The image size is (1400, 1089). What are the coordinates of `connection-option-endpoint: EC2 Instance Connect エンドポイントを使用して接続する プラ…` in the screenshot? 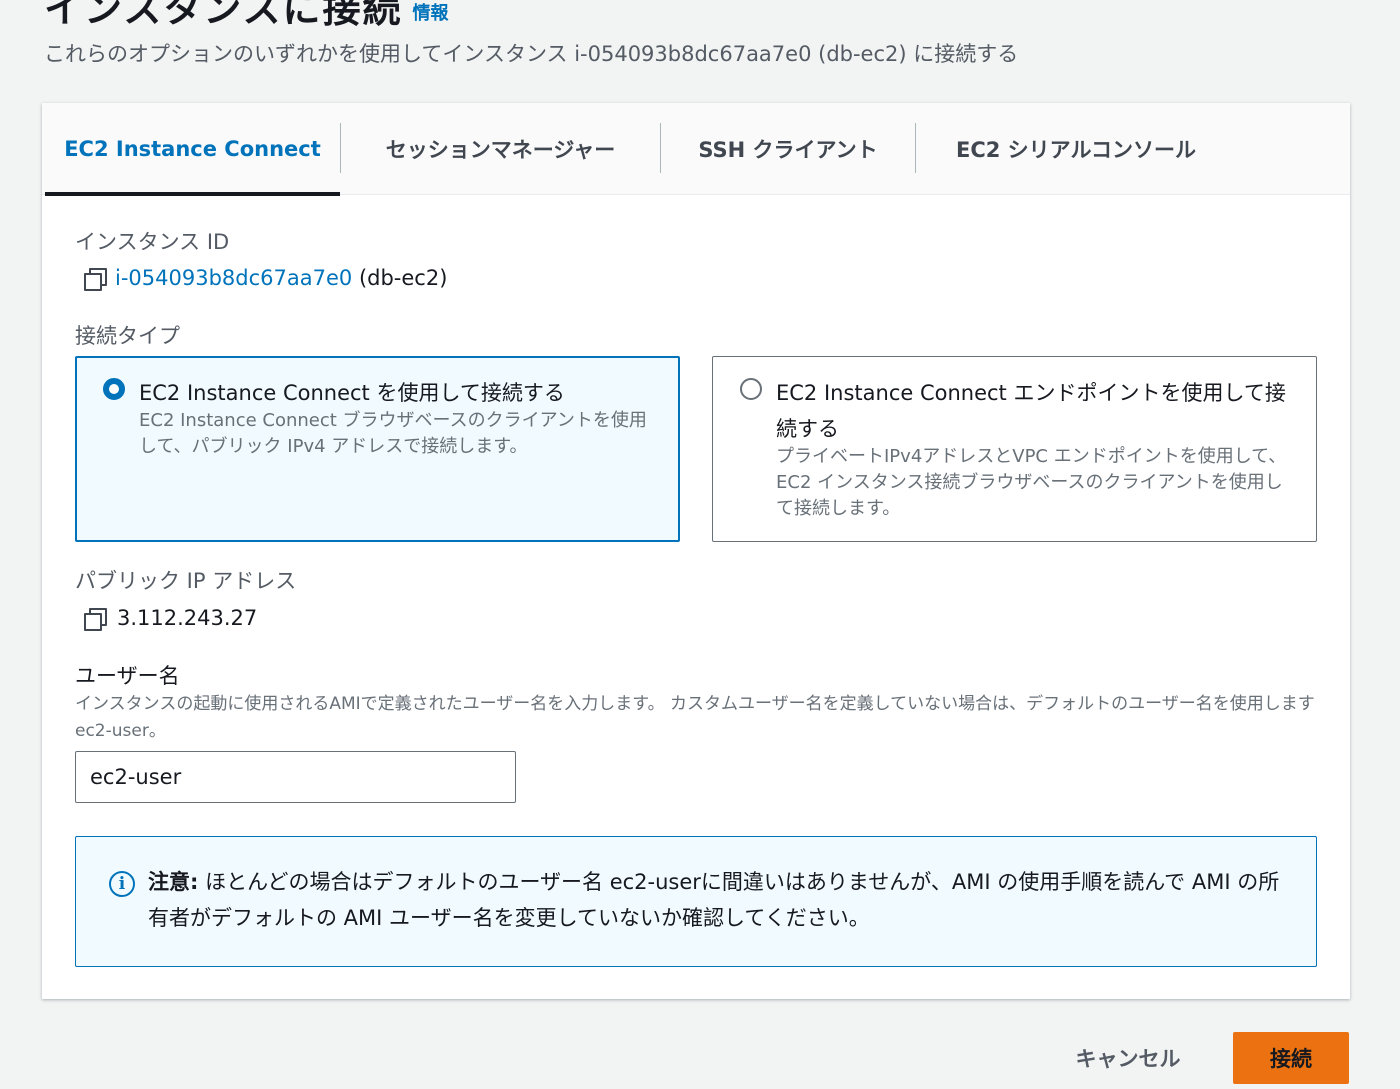 It's located at (1014, 449).